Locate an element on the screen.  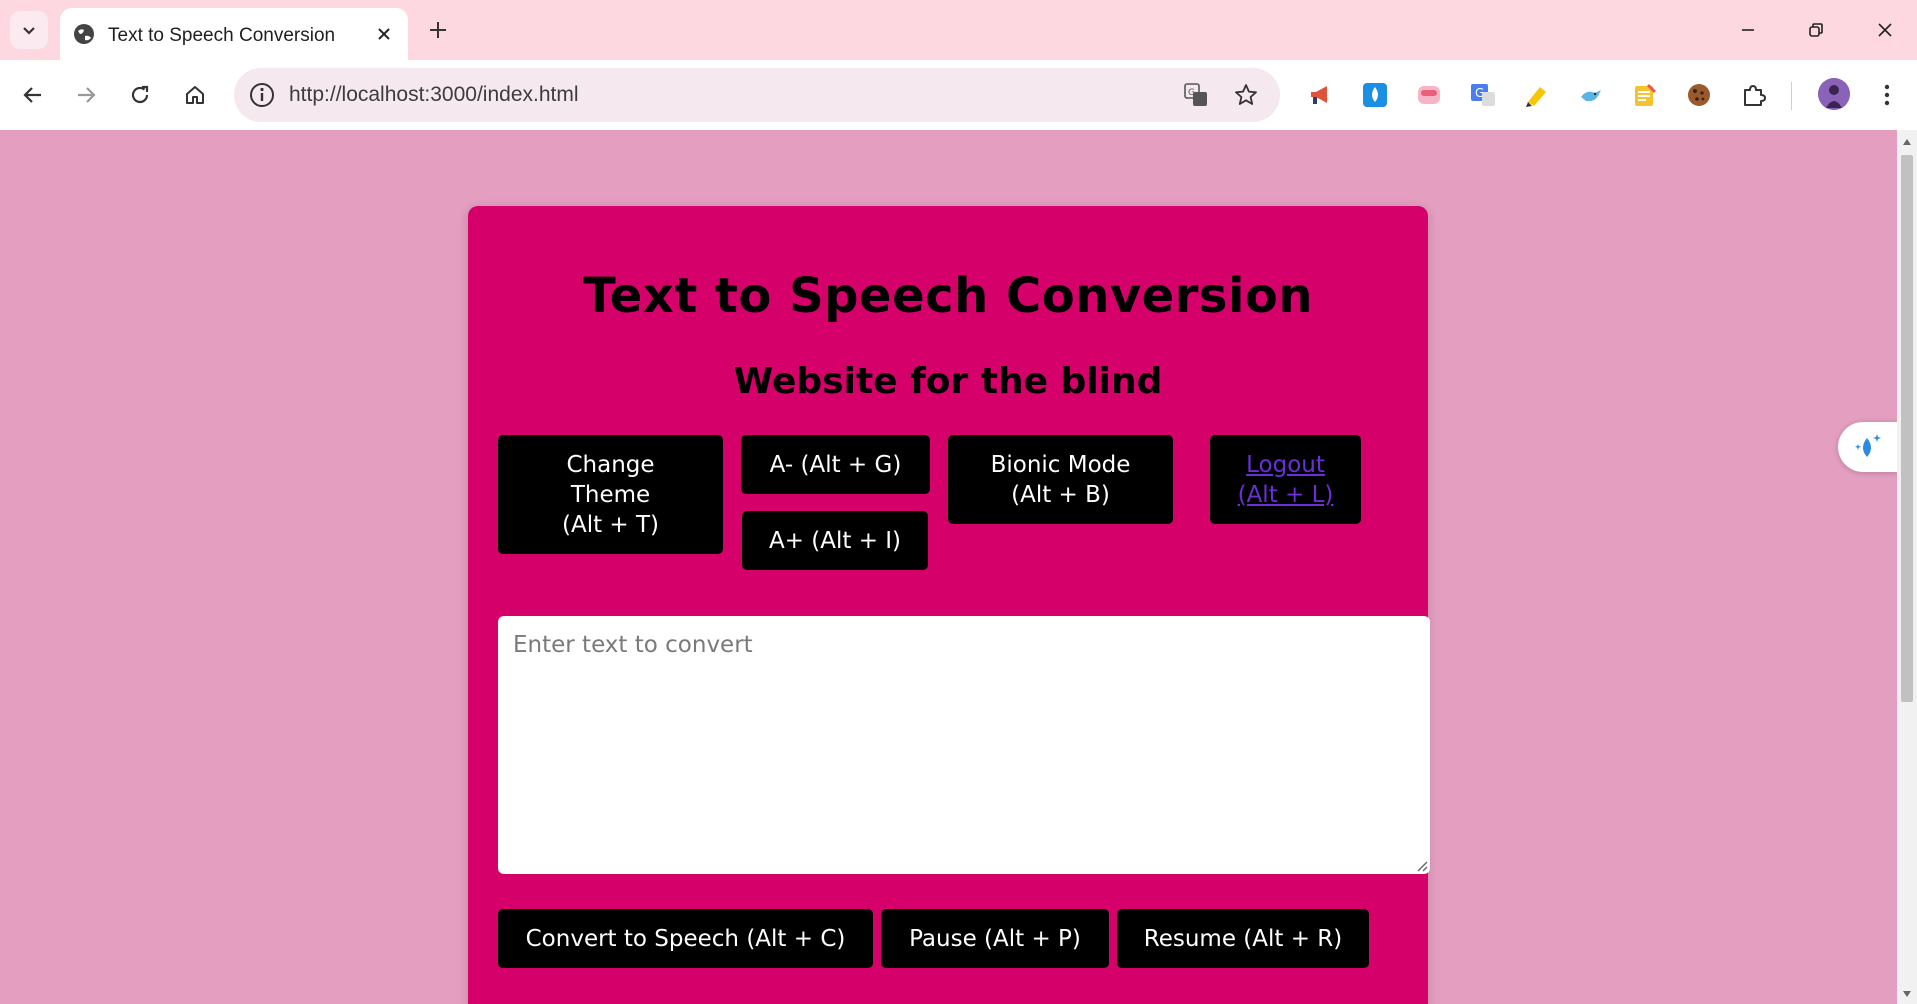
back-button is located at coordinates (33, 95).